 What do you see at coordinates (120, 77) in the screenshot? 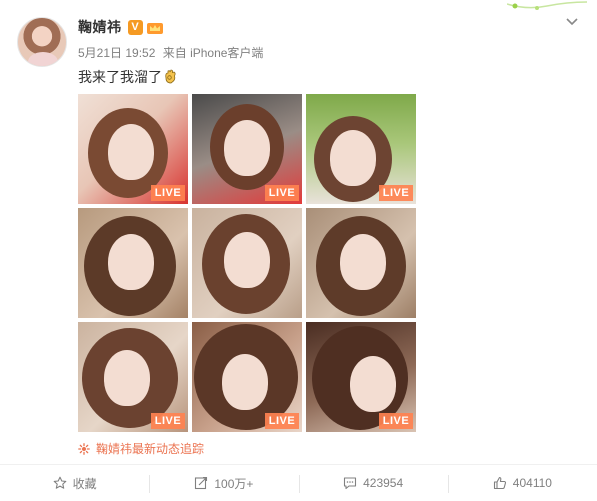
I see `post-text: 我来了我溜了` at bounding box center [120, 77].